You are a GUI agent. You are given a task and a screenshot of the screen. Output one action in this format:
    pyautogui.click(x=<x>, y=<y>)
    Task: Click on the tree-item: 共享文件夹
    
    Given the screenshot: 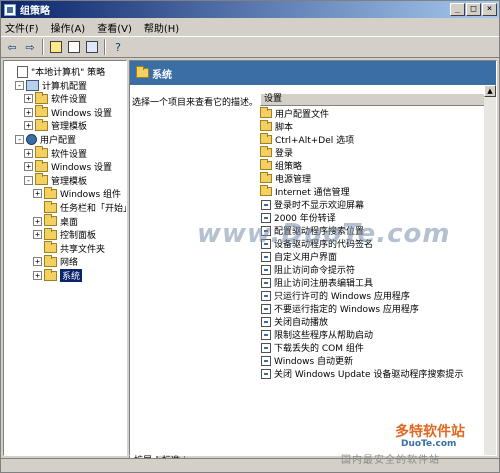 What is the action you would take?
    pyautogui.click(x=69, y=248)
    